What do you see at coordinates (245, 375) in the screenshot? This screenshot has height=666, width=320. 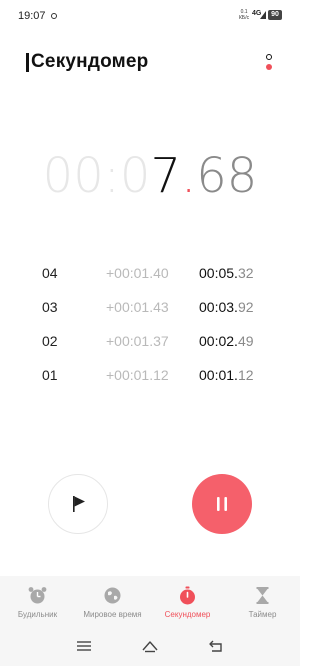 I see `lap-total-fraction: 12` at bounding box center [245, 375].